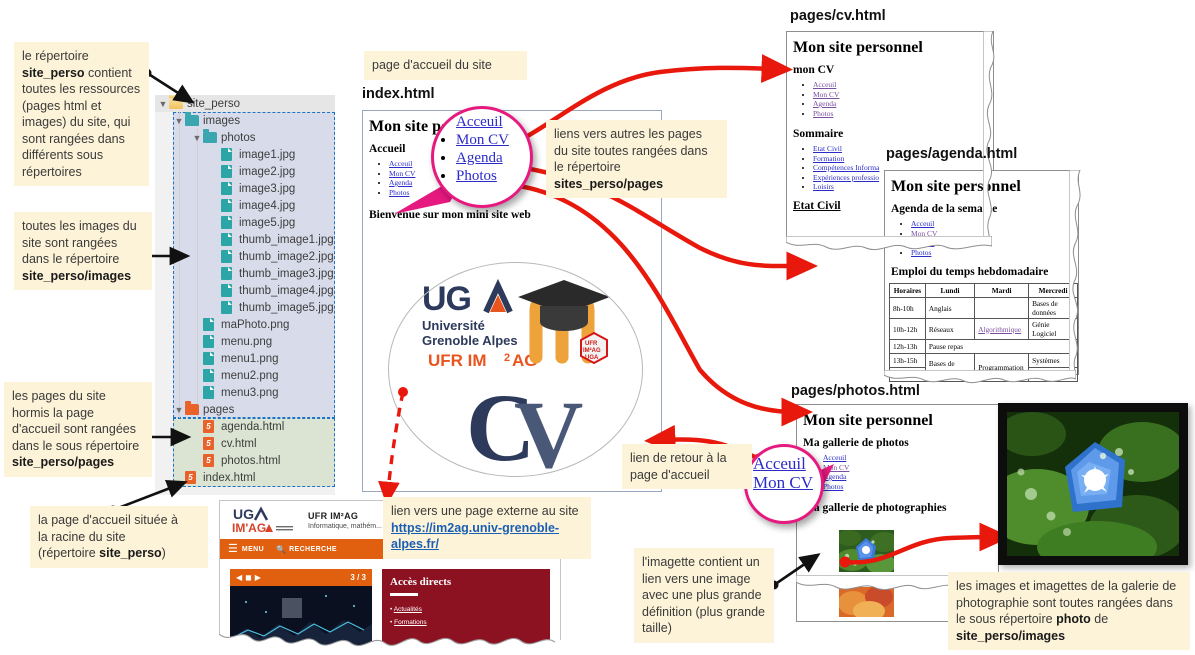  Describe the element at coordinates (245, 443) in the screenshot. I see `tree-file-item: cv.html` at that location.